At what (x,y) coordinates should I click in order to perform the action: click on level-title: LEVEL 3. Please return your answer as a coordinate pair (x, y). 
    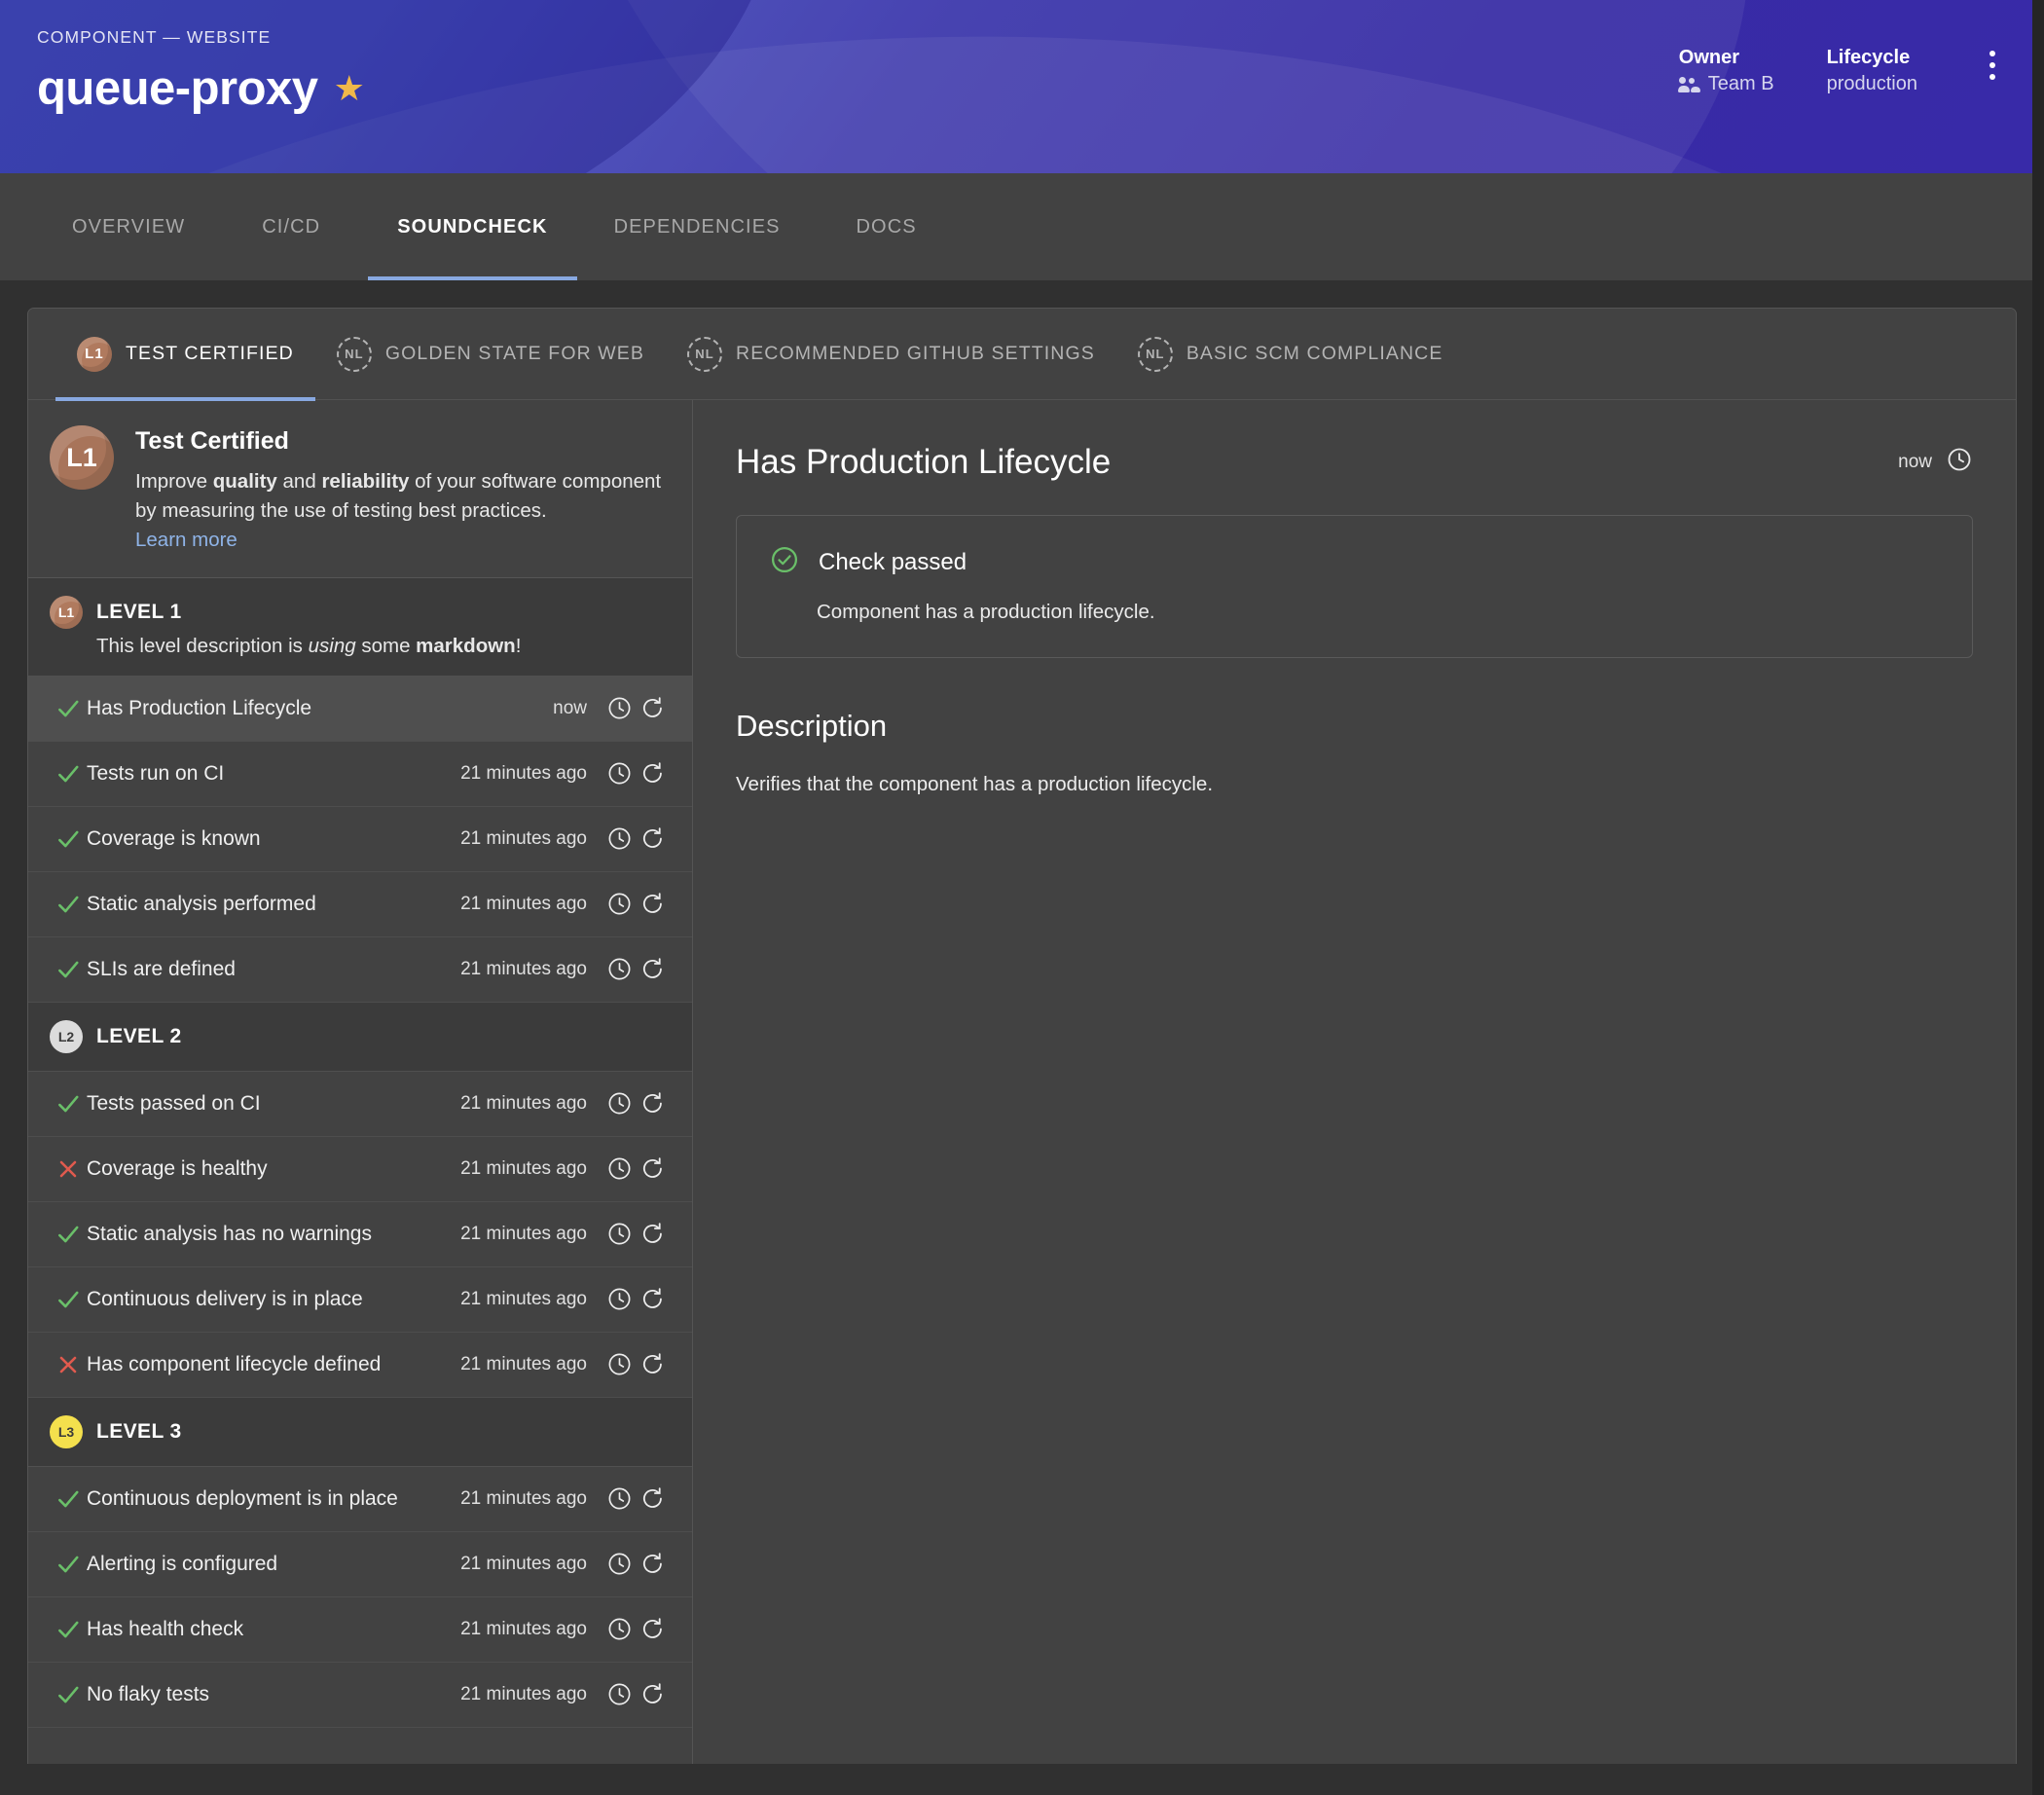
    Looking at the image, I should click on (139, 1431).